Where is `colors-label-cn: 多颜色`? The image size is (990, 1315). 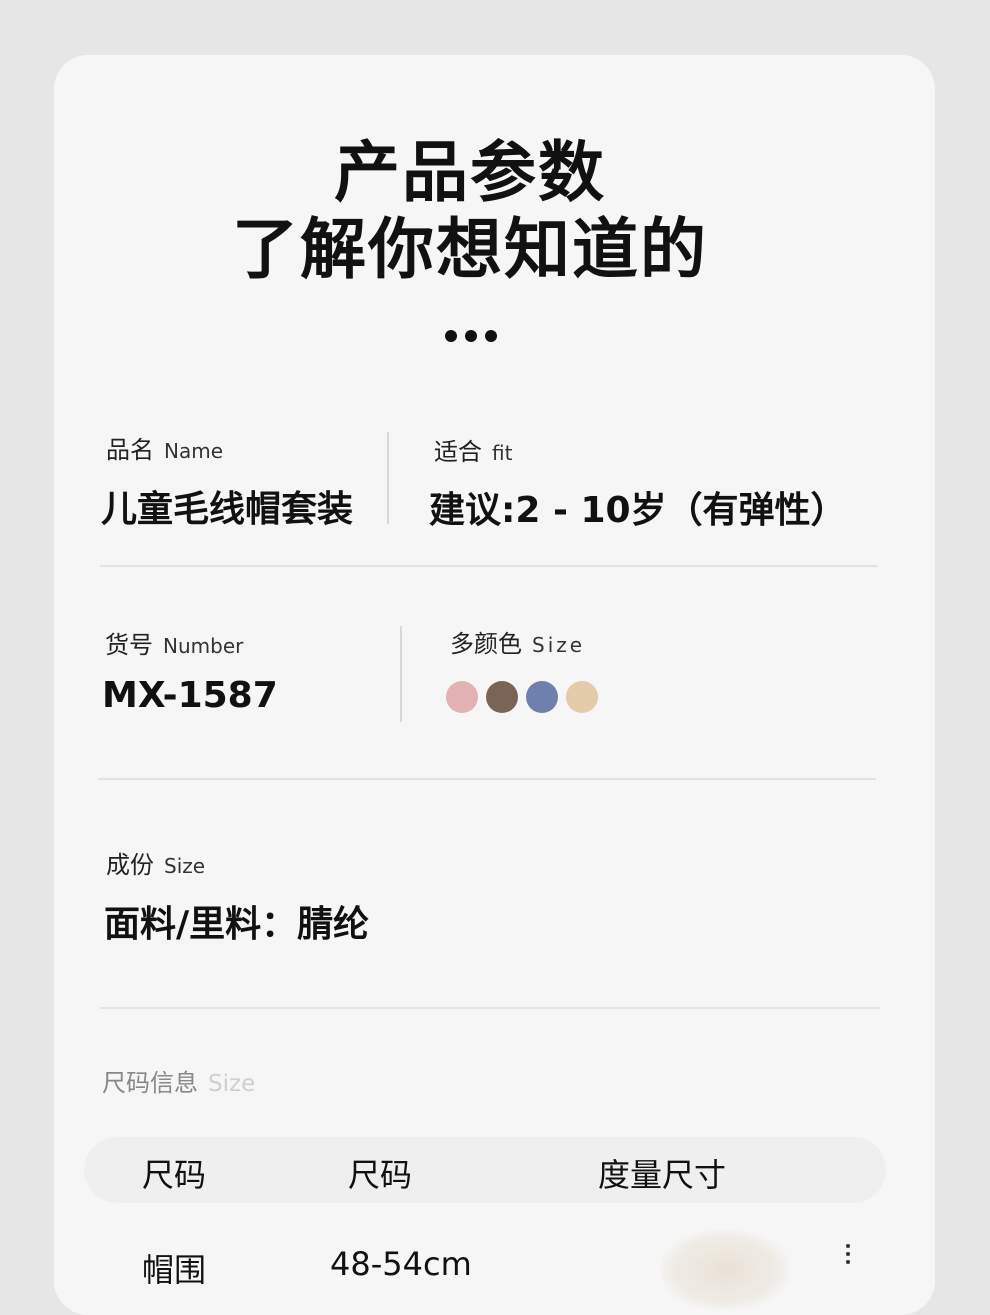 colors-label-cn: 多颜色 is located at coordinates (486, 644).